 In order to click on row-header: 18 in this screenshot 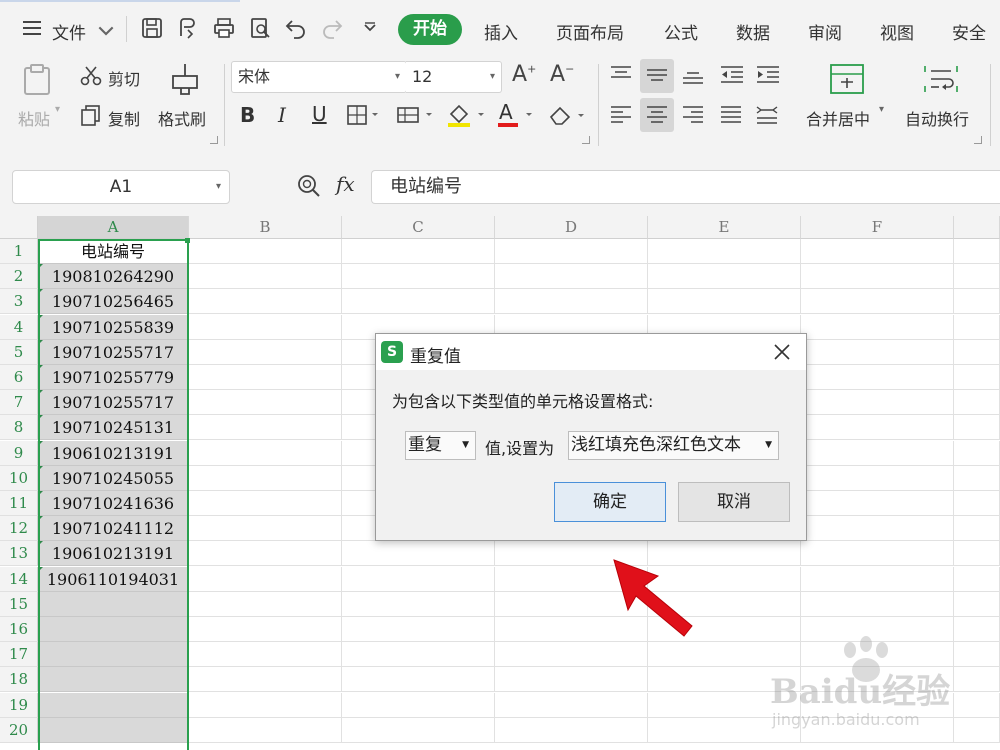, I will do `click(19, 679)`.